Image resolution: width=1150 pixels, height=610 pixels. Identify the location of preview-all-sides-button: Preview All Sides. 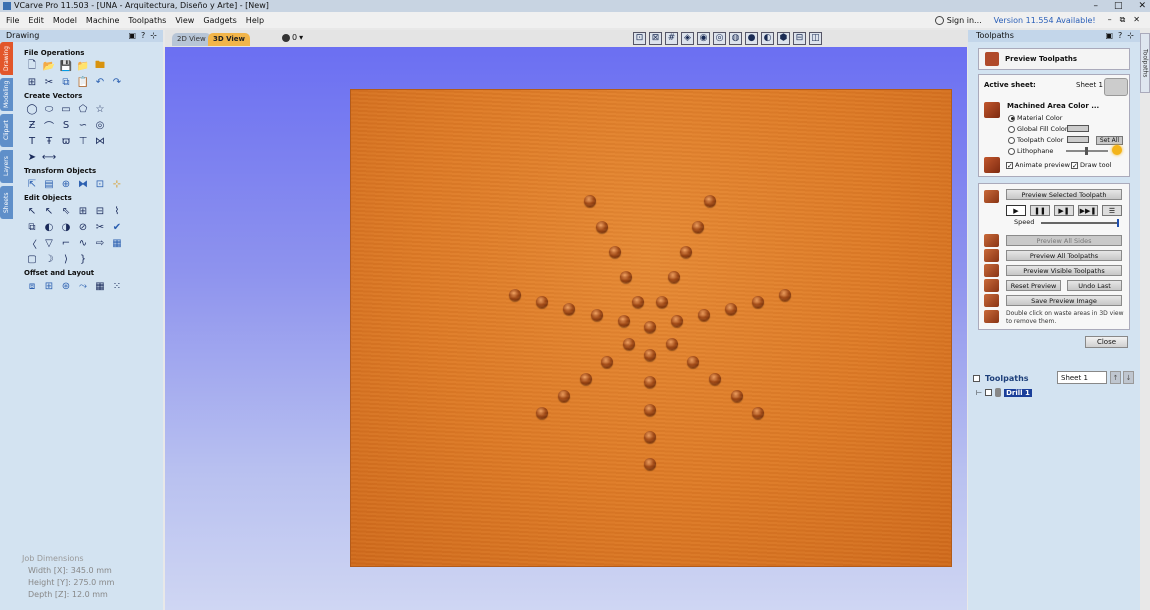
(1064, 240).